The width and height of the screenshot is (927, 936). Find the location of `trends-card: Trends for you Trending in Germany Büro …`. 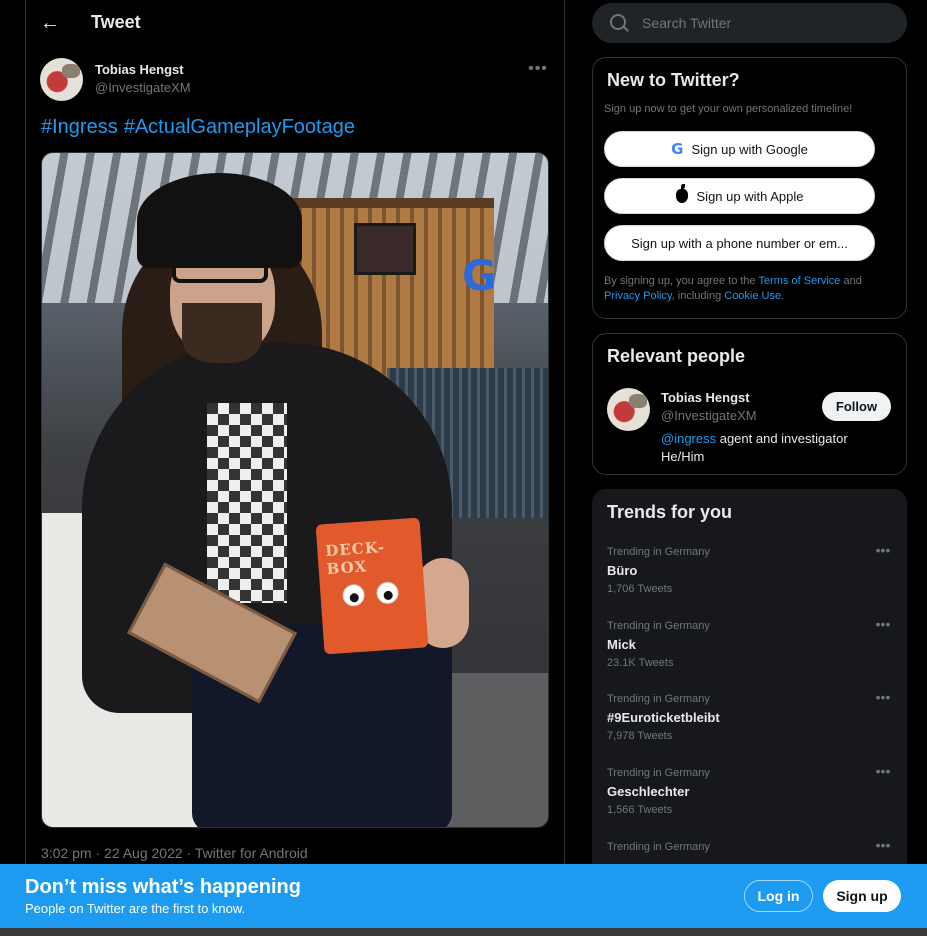

trends-card: Trends for you Trending in Germany Büro … is located at coordinates (749, 684).